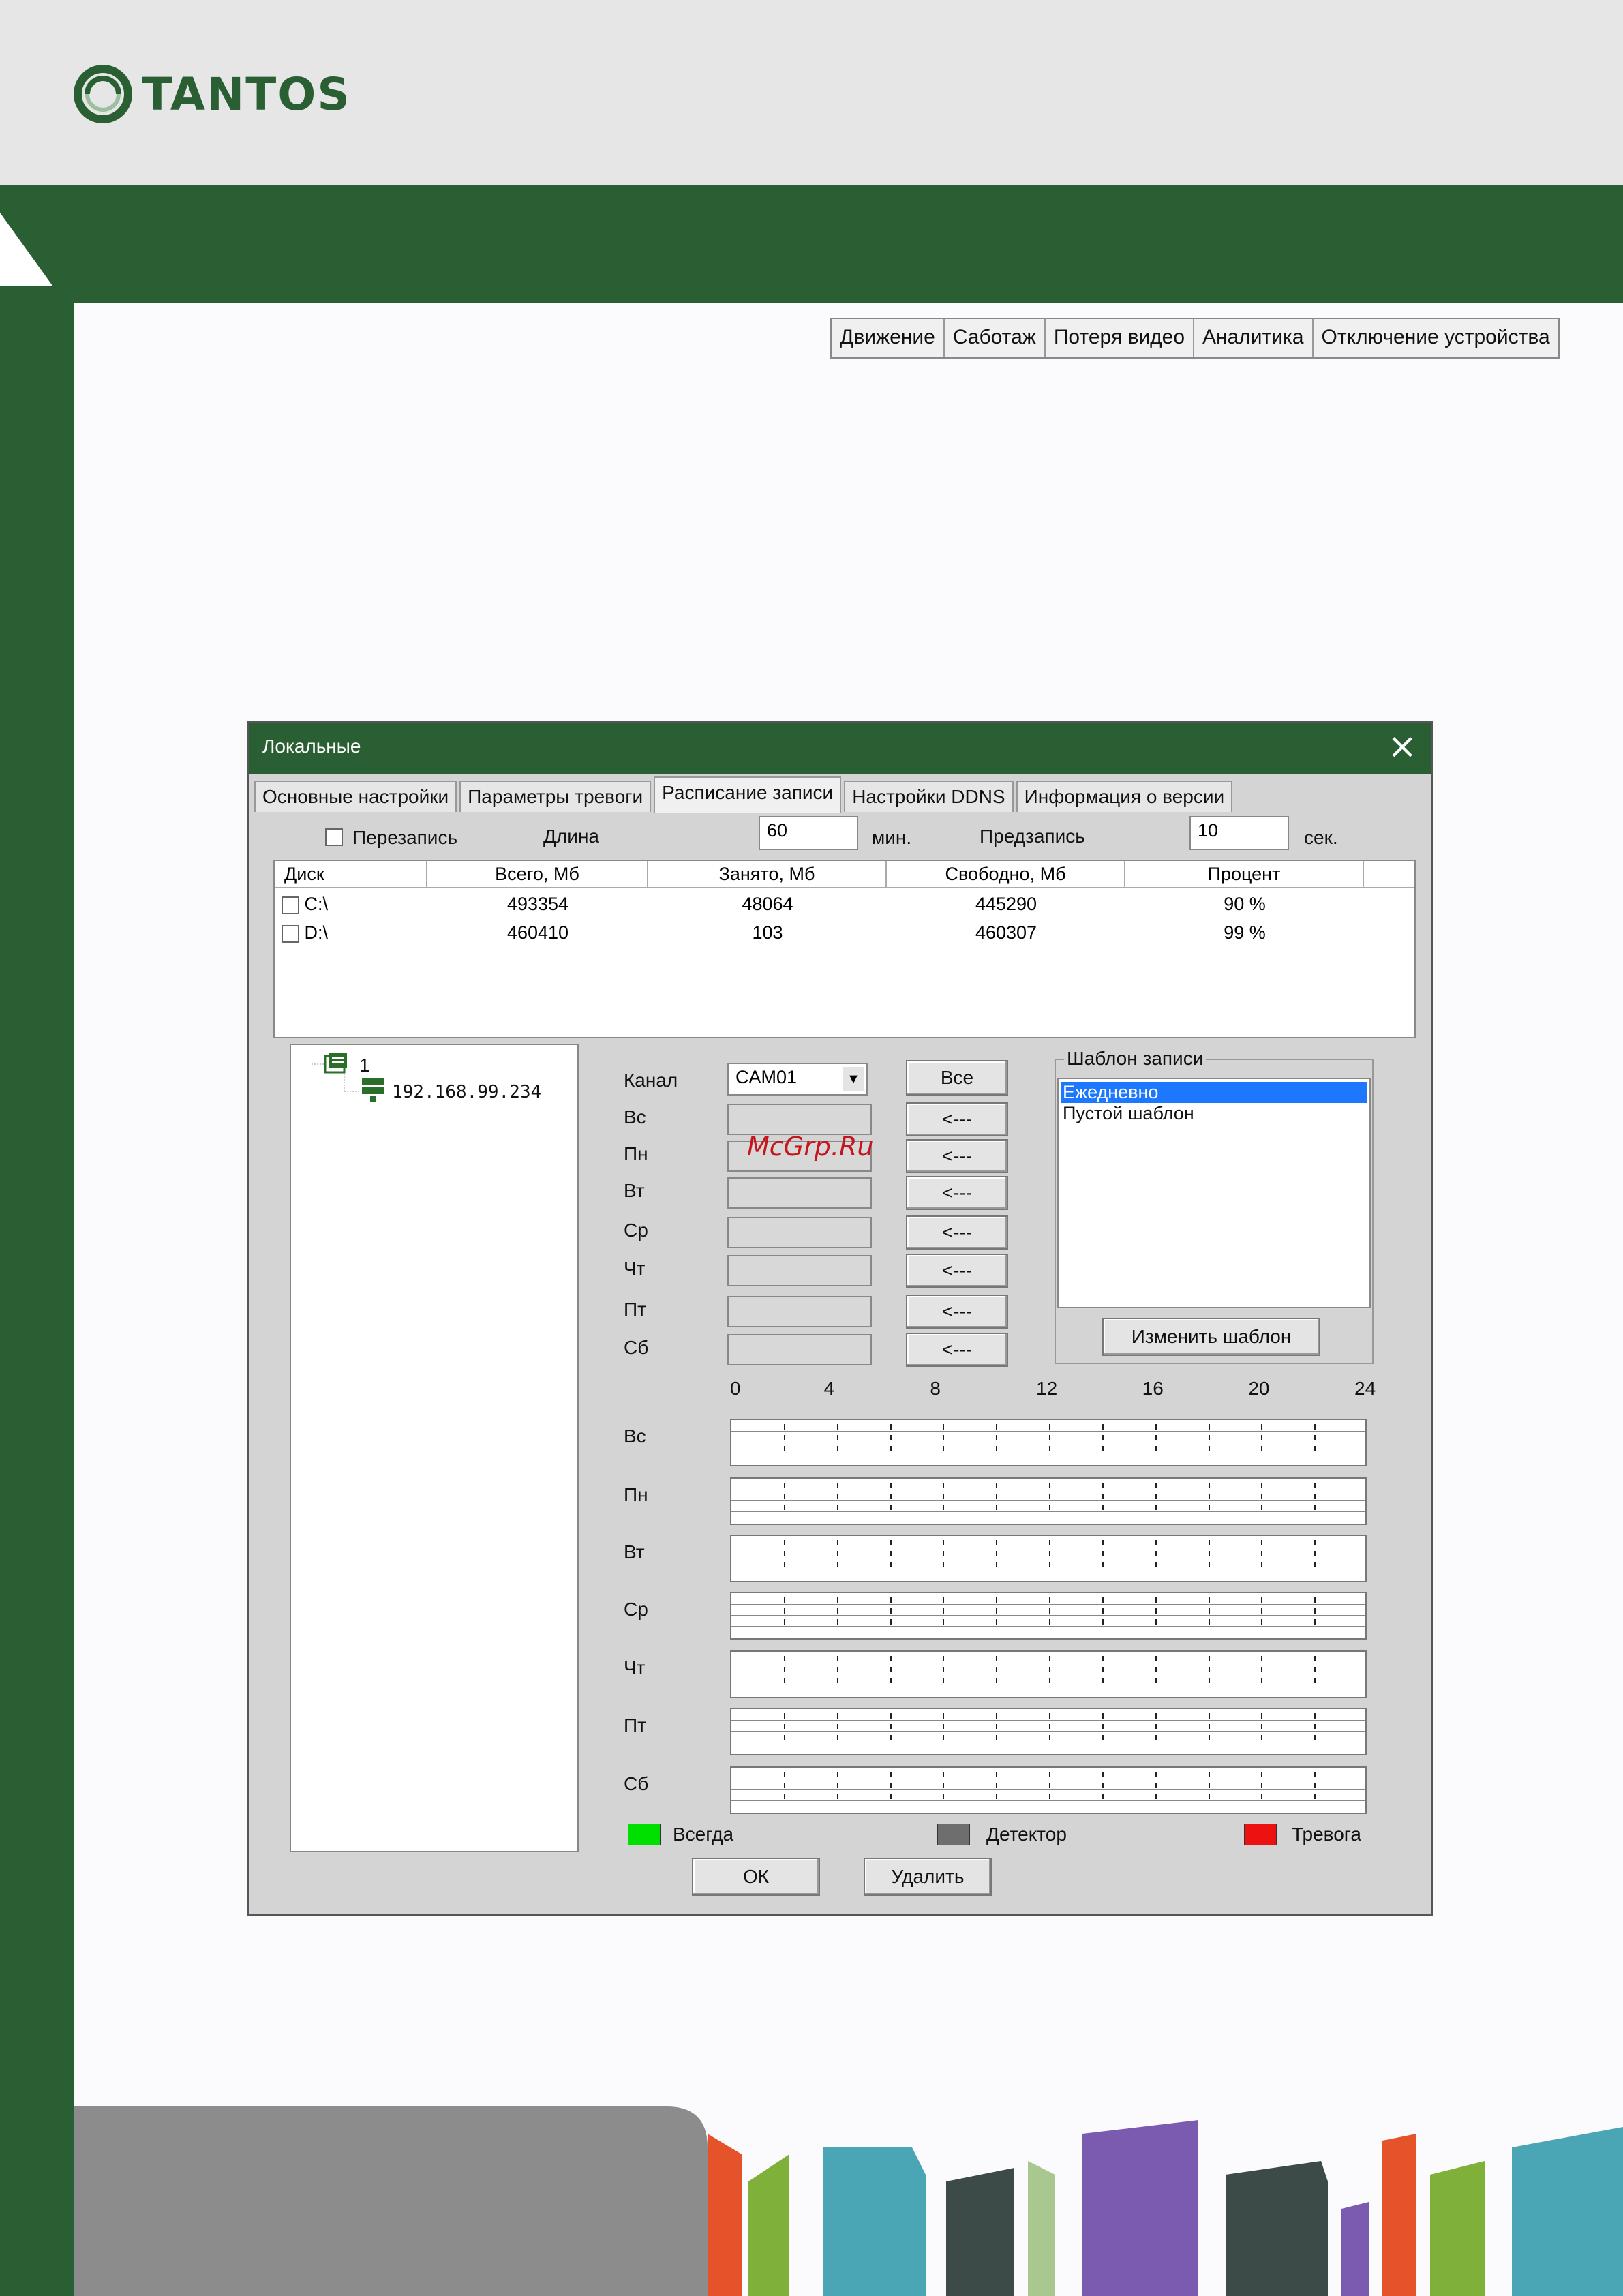 This screenshot has width=1623, height=2296. What do you see at coordinates (636, 1609) in the screenshot?
I see `schedule-day-label: Ср` at bounding box center [636, 1609].